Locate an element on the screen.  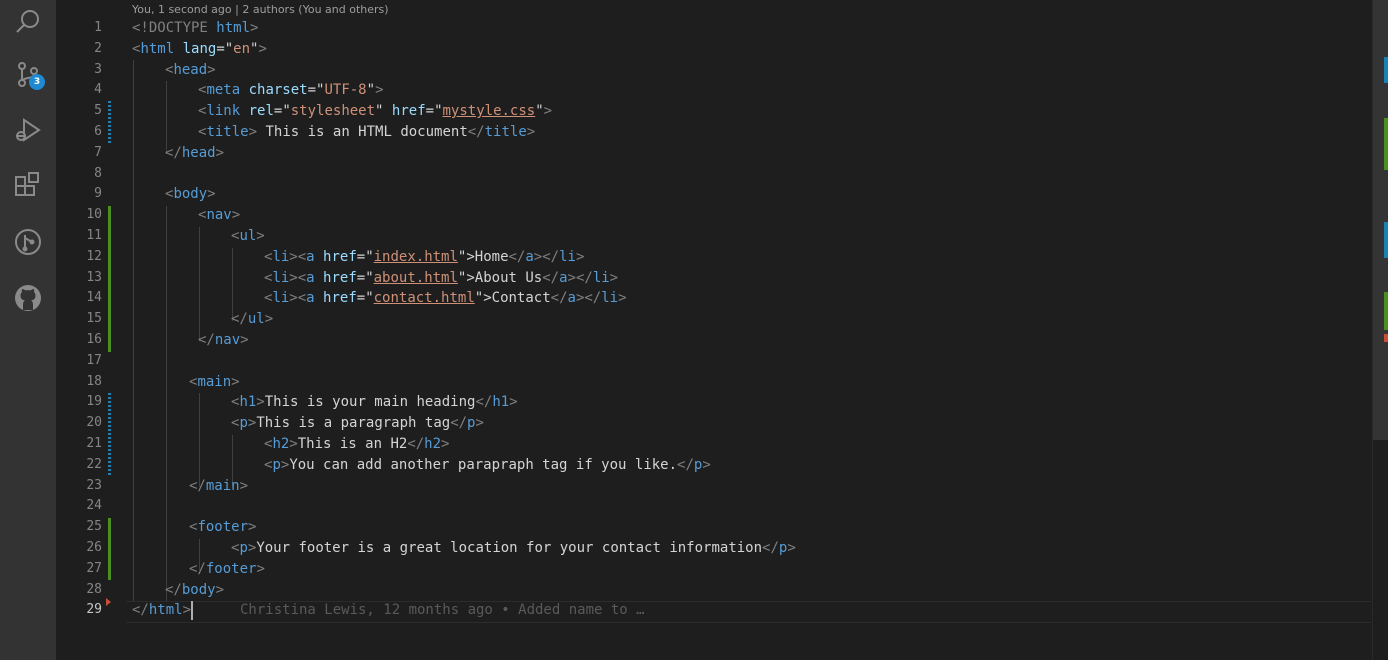
line-number: 5 is located at coordinates (98, 111).